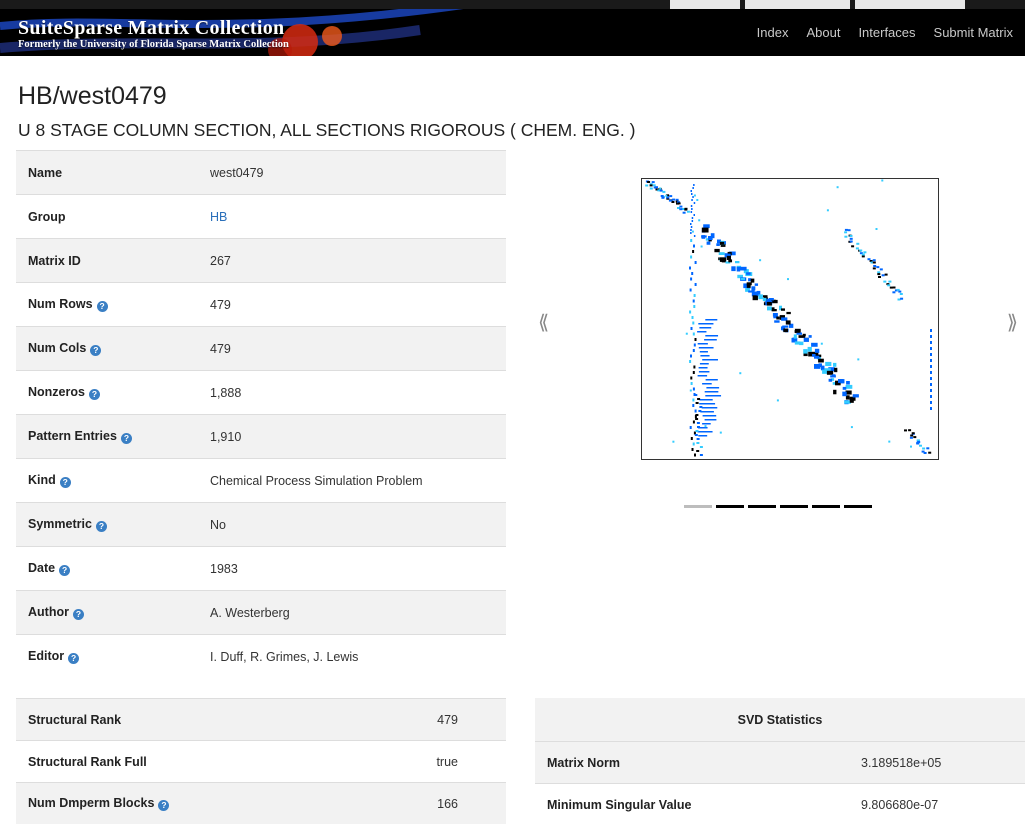 The width and height of the screenshot is (1025, 825). Describe the element at coordinates (261, 525) in the screenshot. I see `info-row: Symmetric?No` at that location.